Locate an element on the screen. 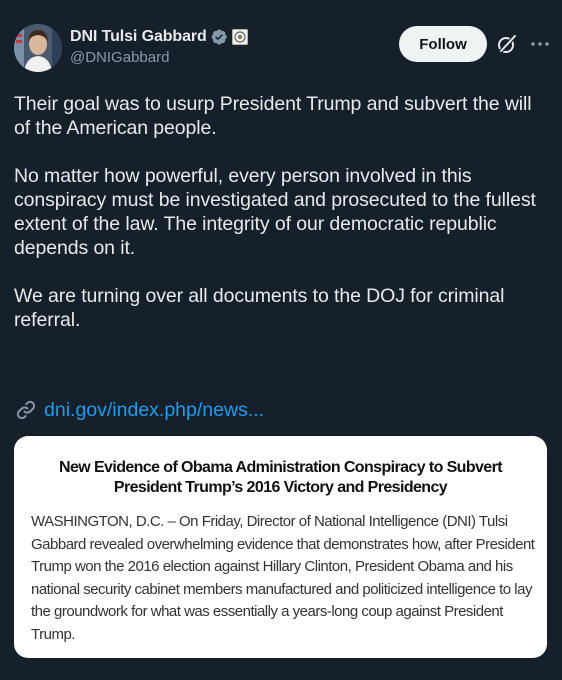  link-icon is located at coordinates (26, 410).